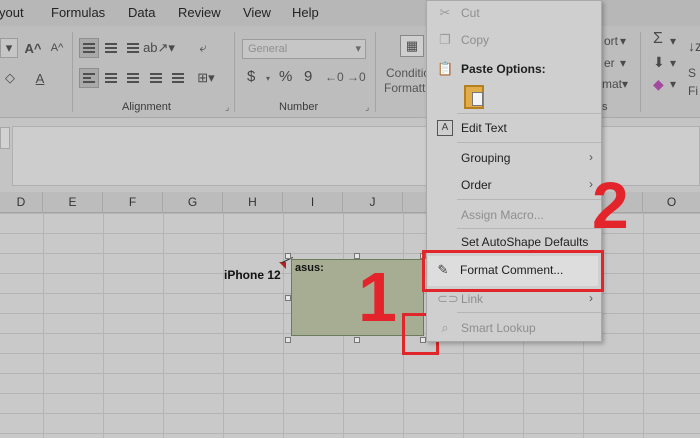 The image size is (700, 438). What do you see at coordinates (146, 107) in the screenshot?
I see `alignment-group-label: Alignment` at bounding box center [146, 107].